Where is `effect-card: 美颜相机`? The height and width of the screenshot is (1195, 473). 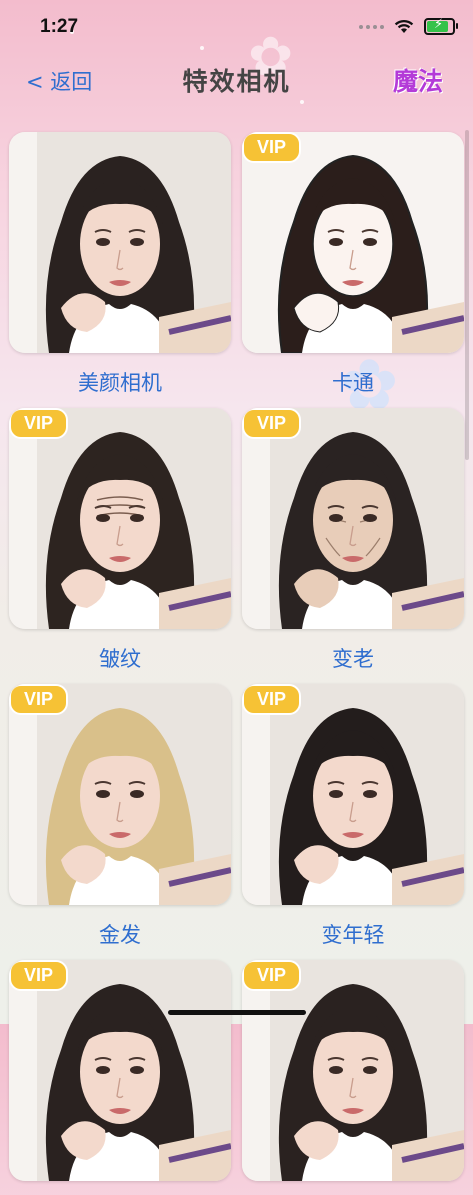 effect-card: 美颜相机 is located at coordinates (120, 264).